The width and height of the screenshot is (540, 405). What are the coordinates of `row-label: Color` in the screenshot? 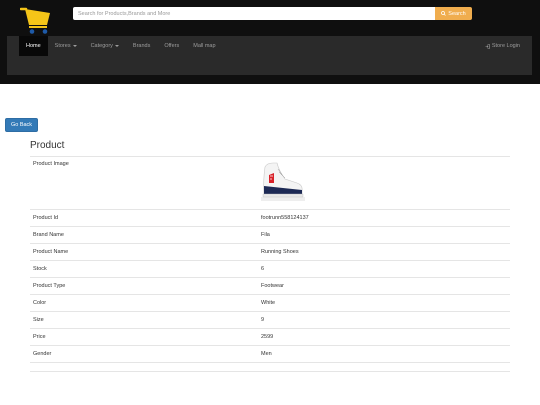 It's located at (144, 303).